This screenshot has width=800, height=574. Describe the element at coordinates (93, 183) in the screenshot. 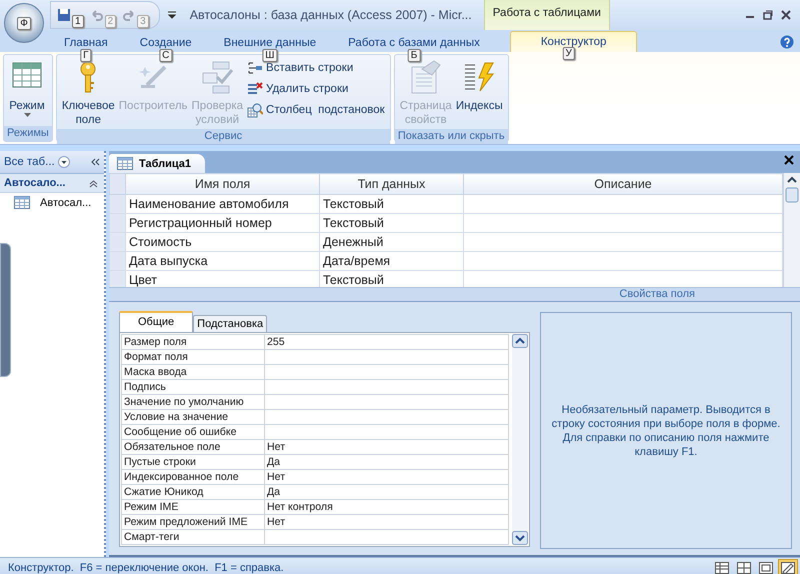

I see `collapse-icon` at that location.